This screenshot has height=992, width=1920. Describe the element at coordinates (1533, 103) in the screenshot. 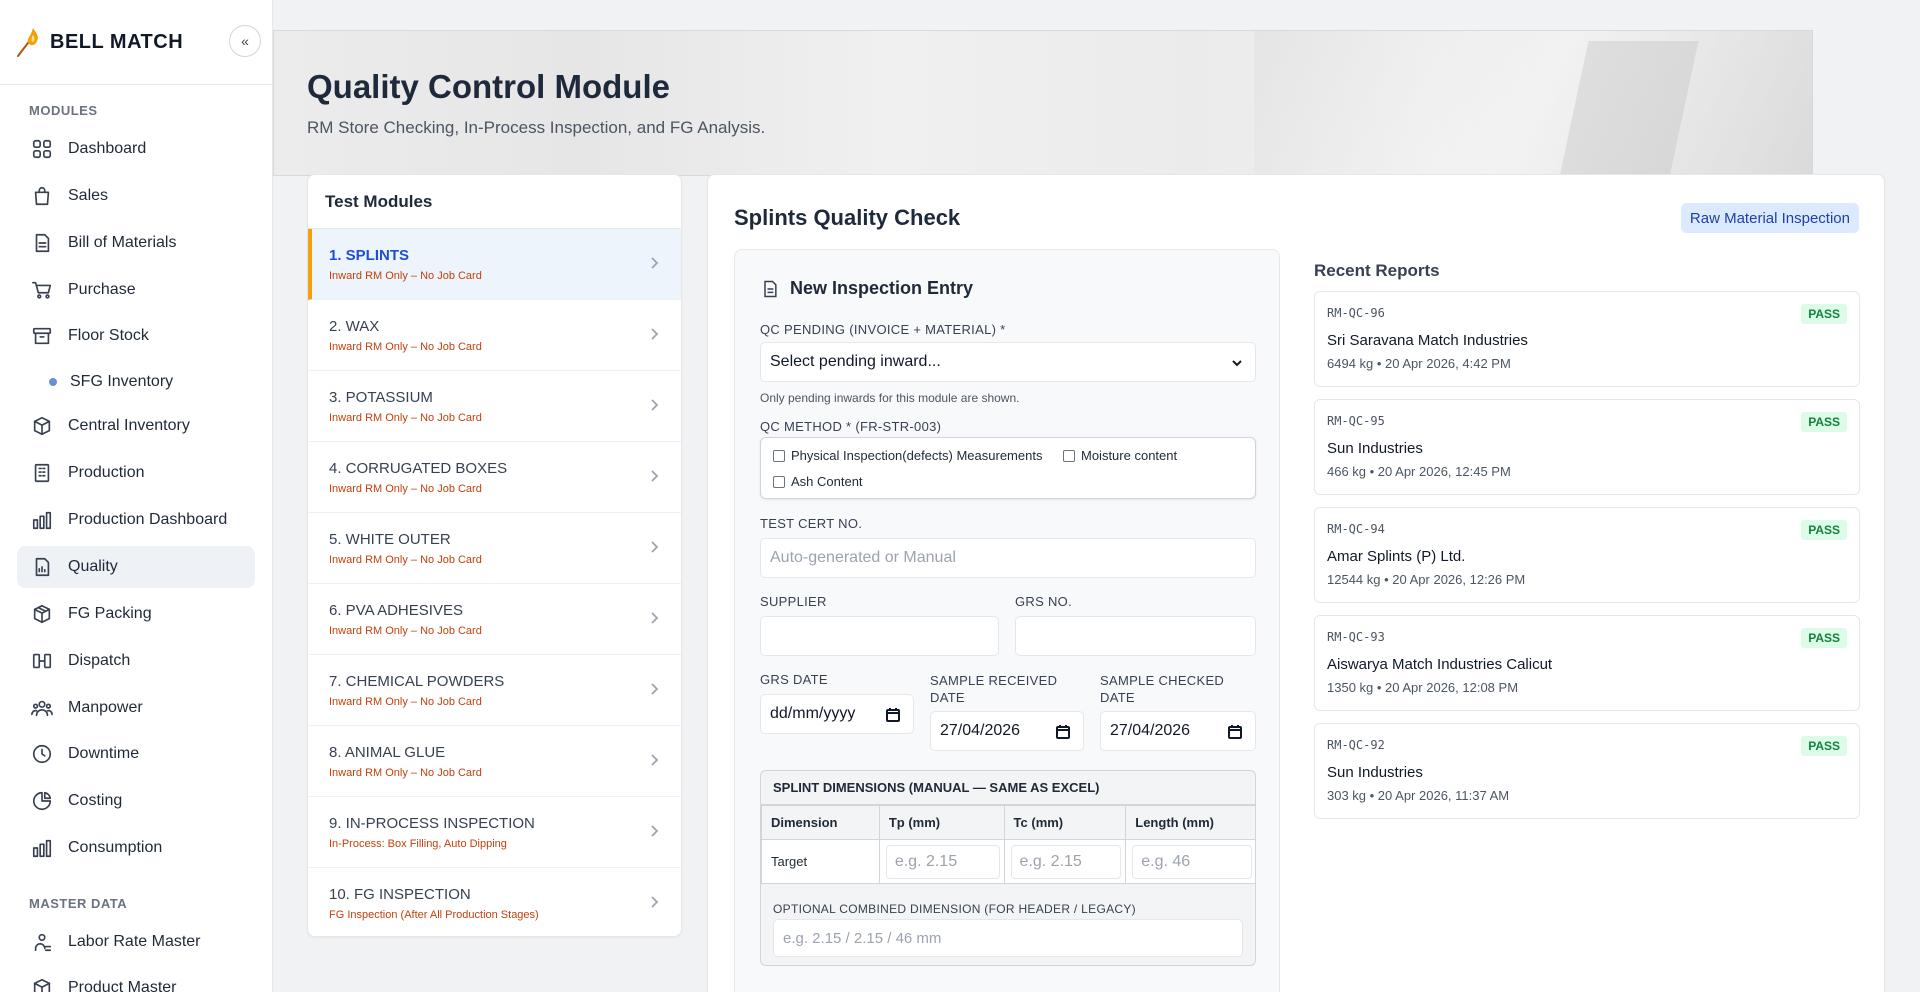

I see `banner-image` at that location.